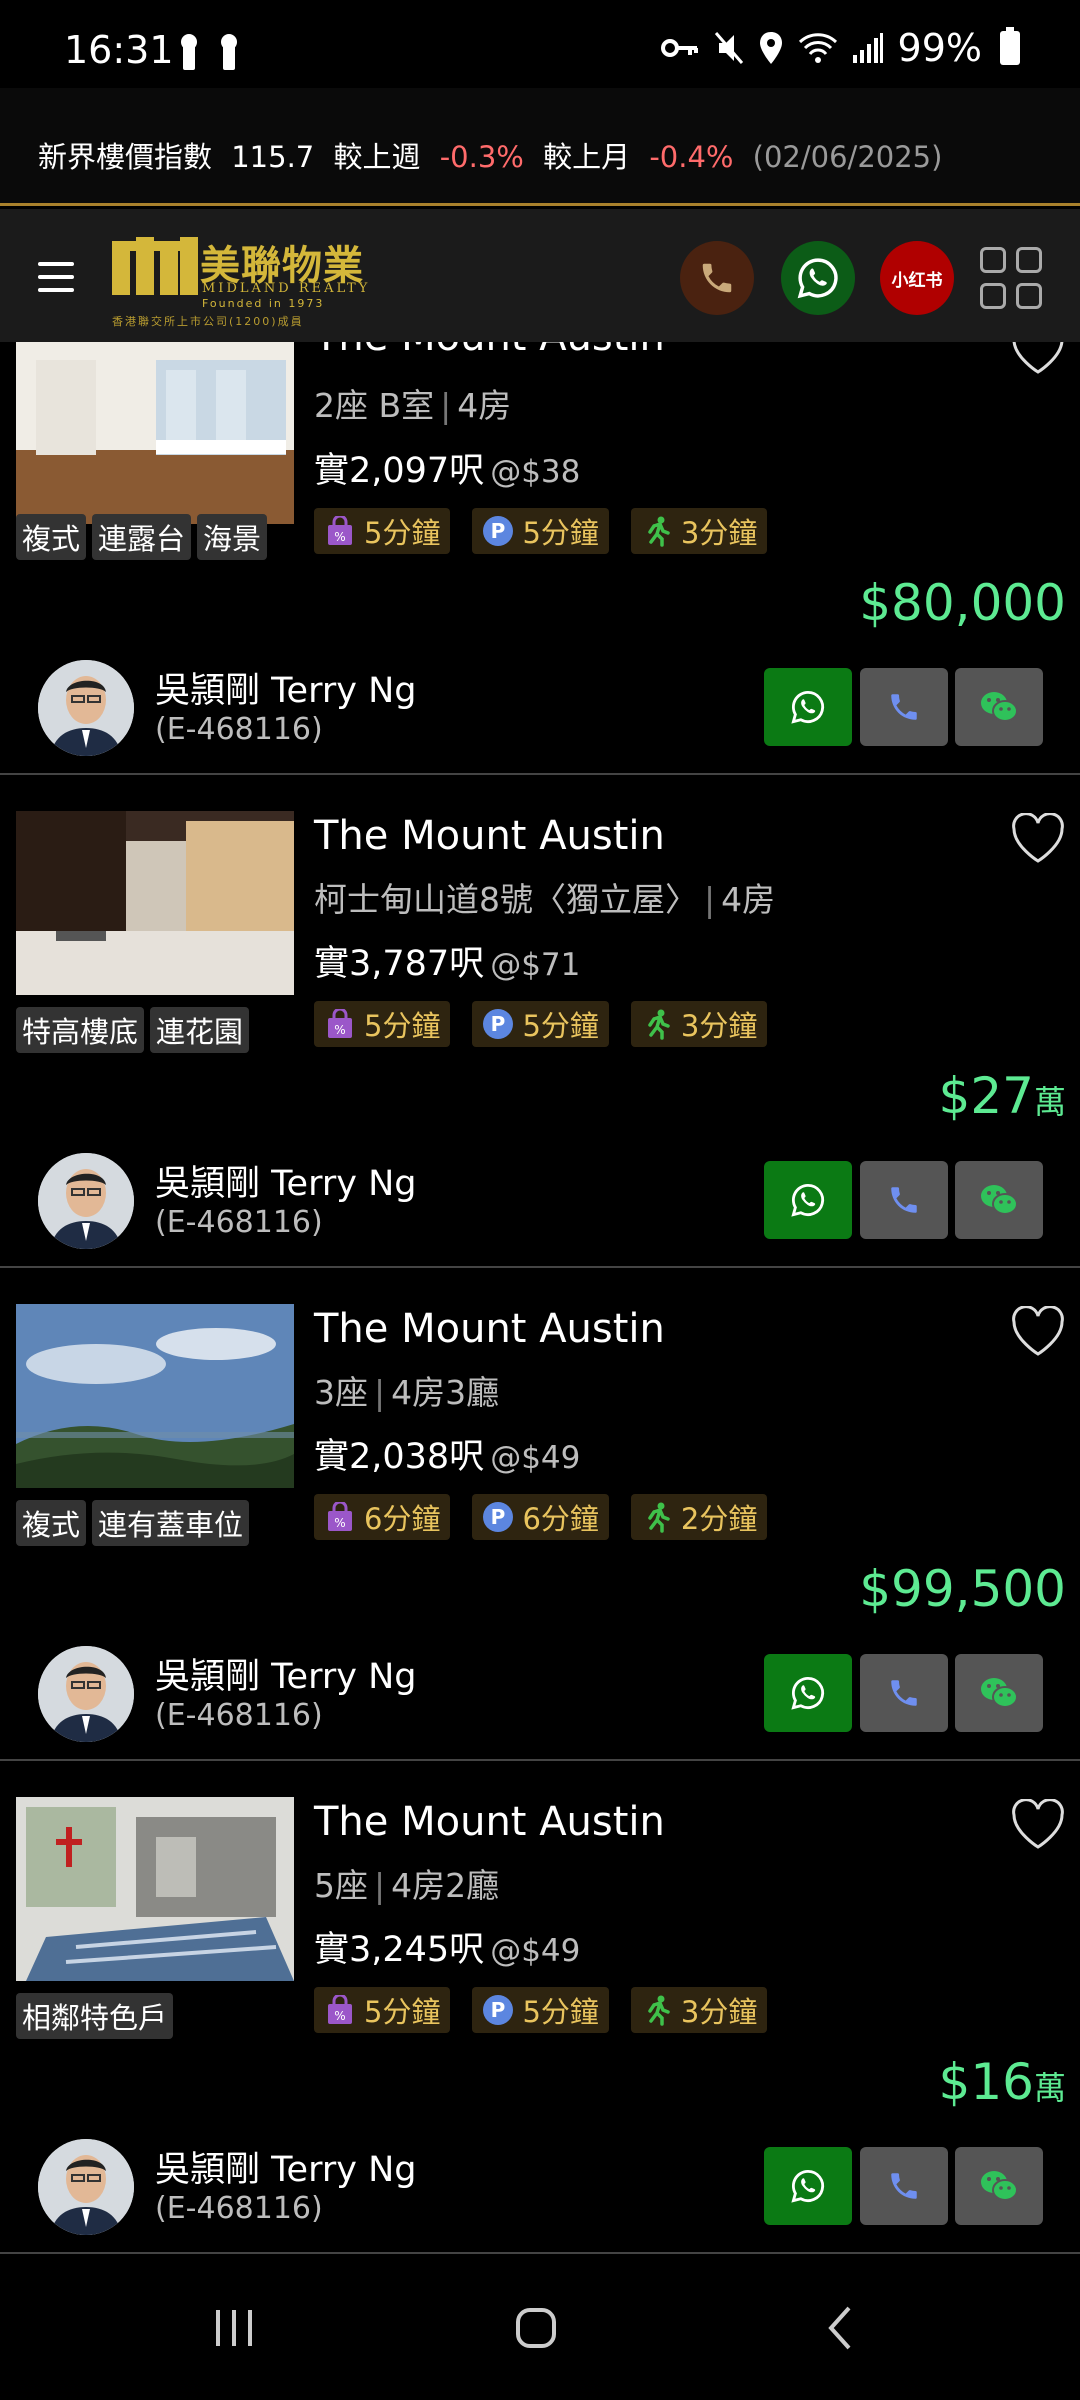  What do you see at coordinates (818, 278) in the screenshot?
I see `header-whatsapp-button` at bounding box center [818, 278].